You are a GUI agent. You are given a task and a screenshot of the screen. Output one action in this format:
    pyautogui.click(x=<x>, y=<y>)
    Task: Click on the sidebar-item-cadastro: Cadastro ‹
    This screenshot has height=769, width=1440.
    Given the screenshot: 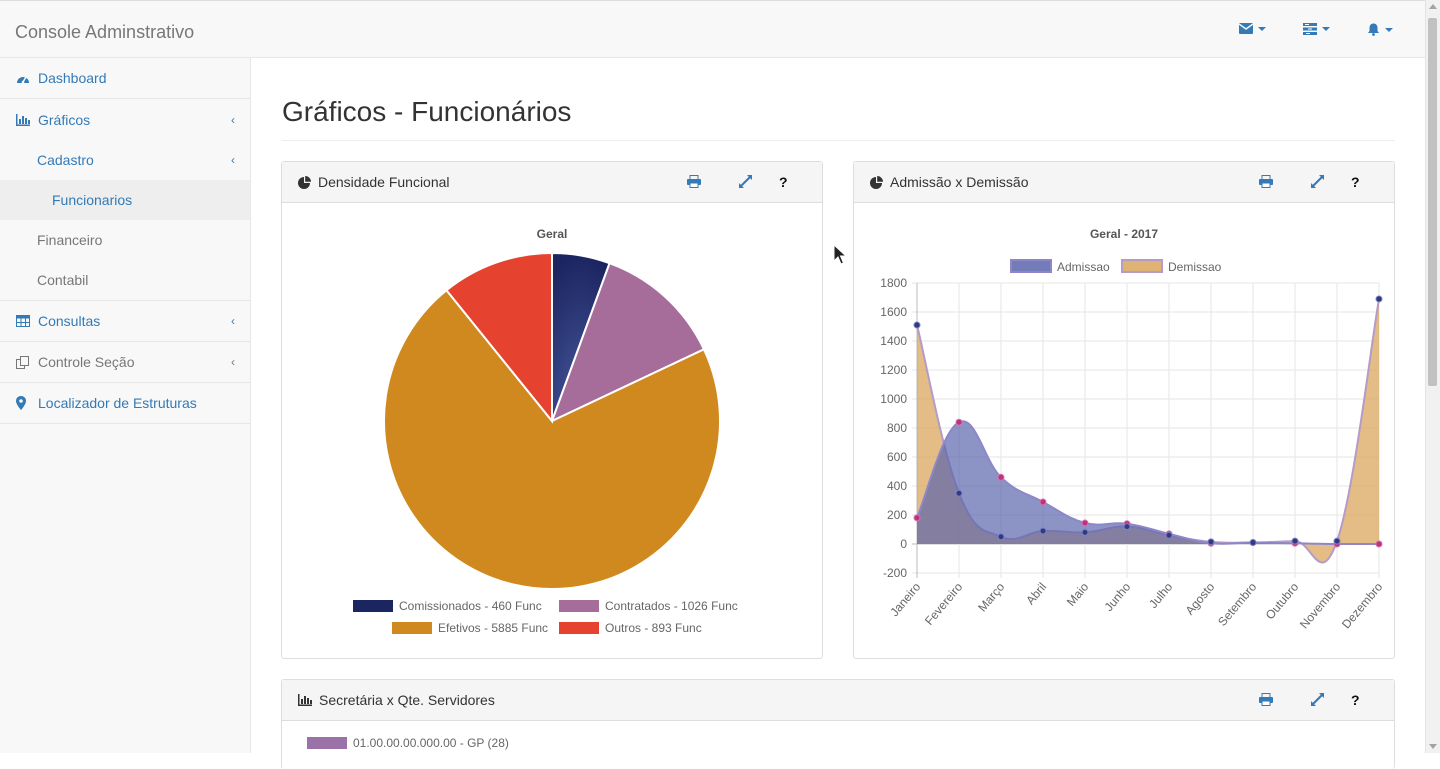 What is the action you would take?
    pyautogui.click(x=125, y=160)
    